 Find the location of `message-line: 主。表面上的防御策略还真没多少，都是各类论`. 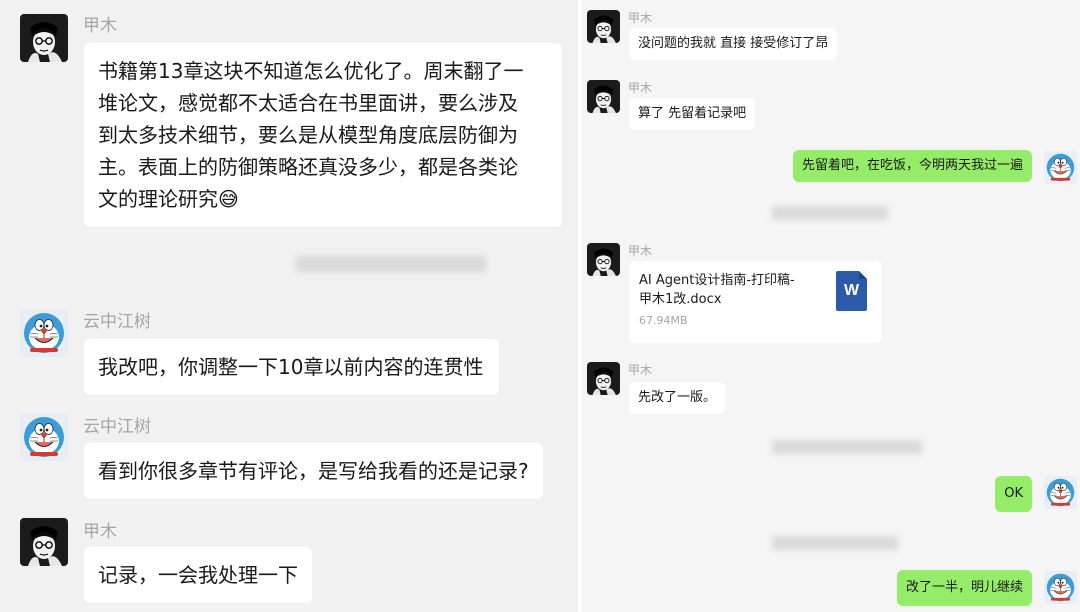

message-line: 主。表面上的防御策略还真没多少，都是各类论 is located at coordinates (308, 167).